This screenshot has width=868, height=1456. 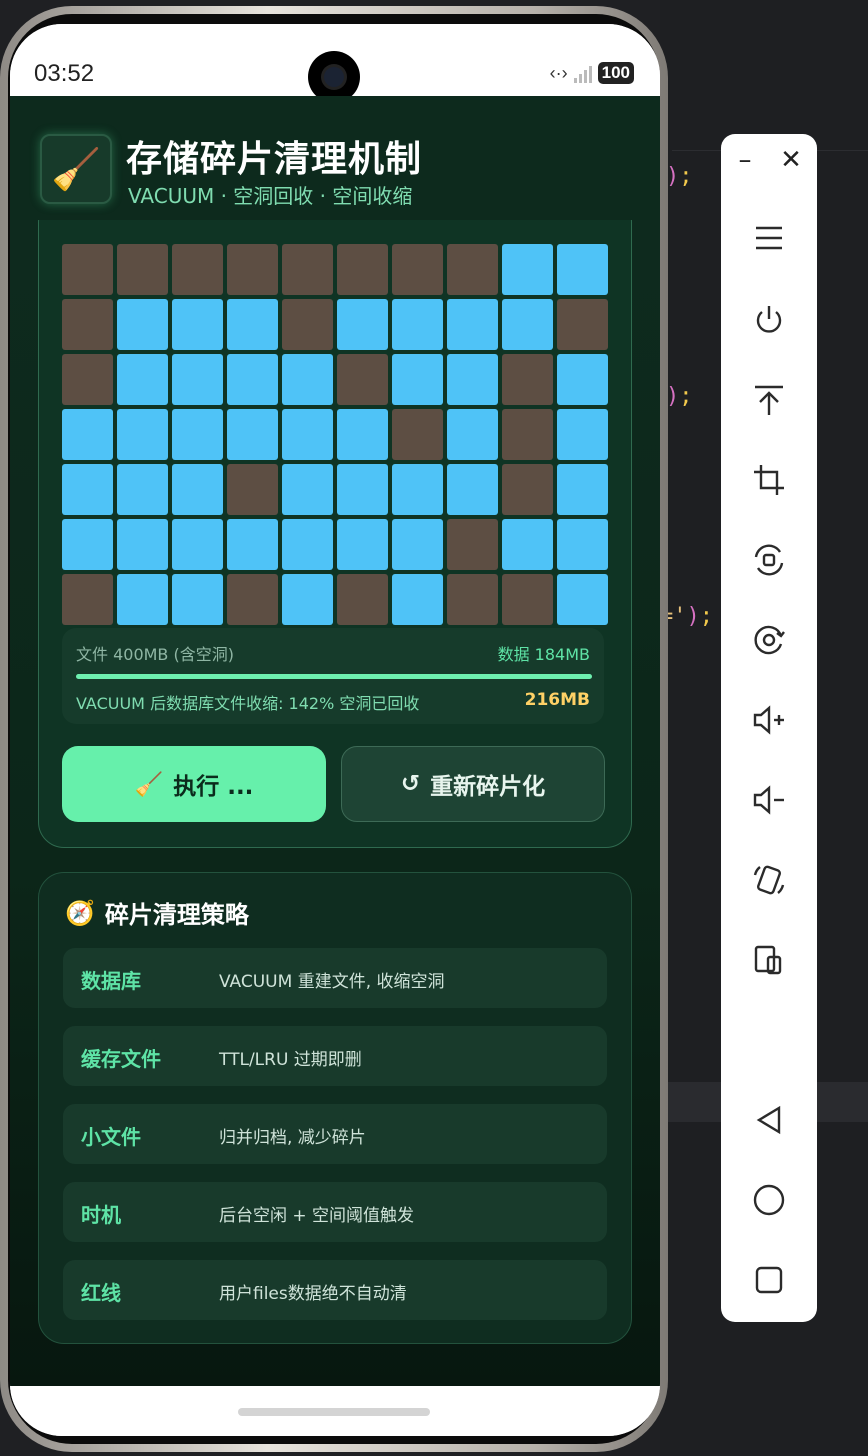 I want to click on menu-icon, so click(x=769, y=238).